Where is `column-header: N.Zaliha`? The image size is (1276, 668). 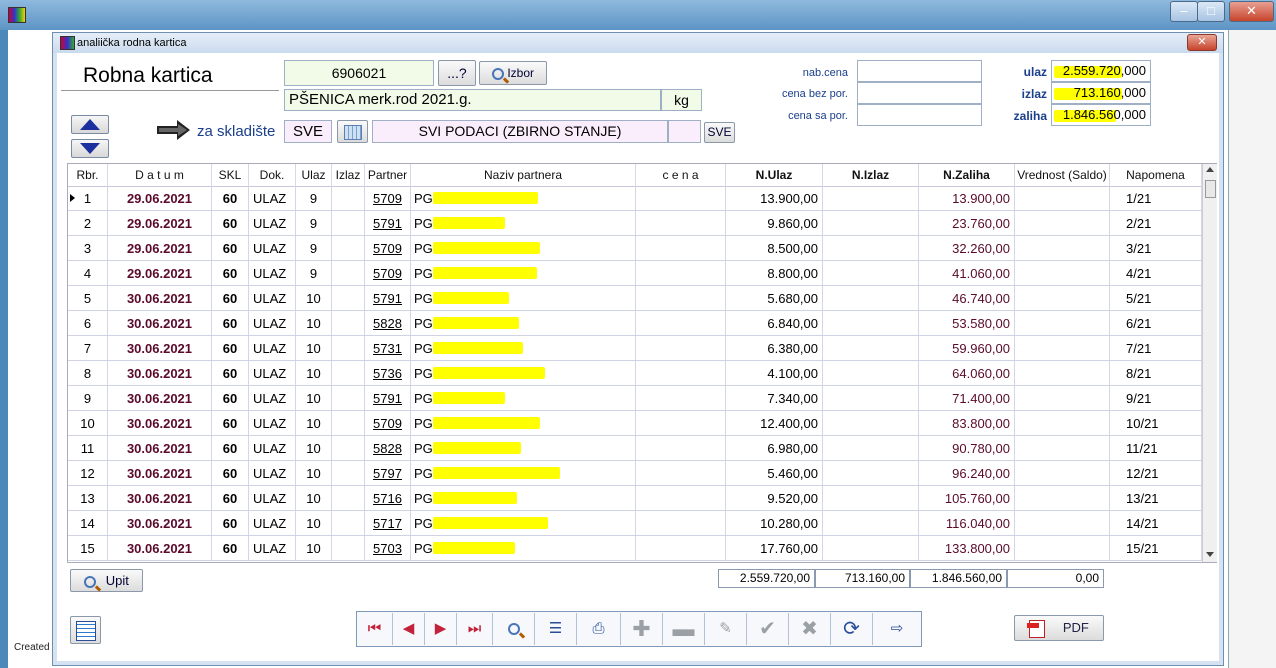 column-header: N.Zaliha is located at coordinates (967, 175).